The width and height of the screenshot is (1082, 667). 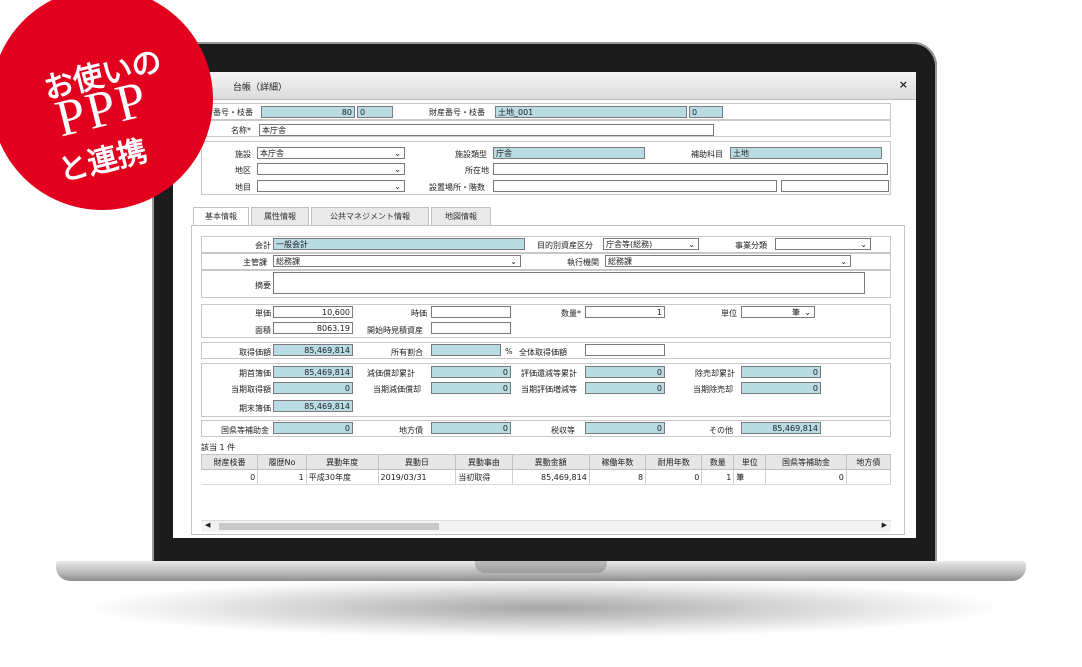 I want to click on suryo-label: 数量*, so click(x=571, y=313).